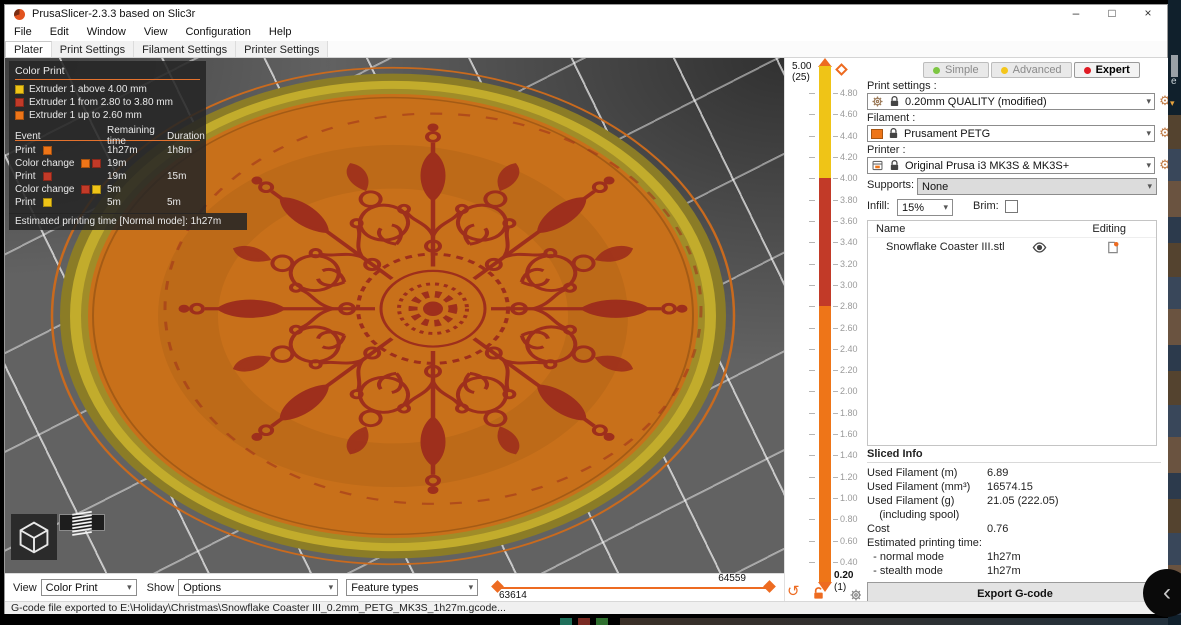 The image size is (1181, 625). I want to click on app-logo-icon, so click(19, 14).